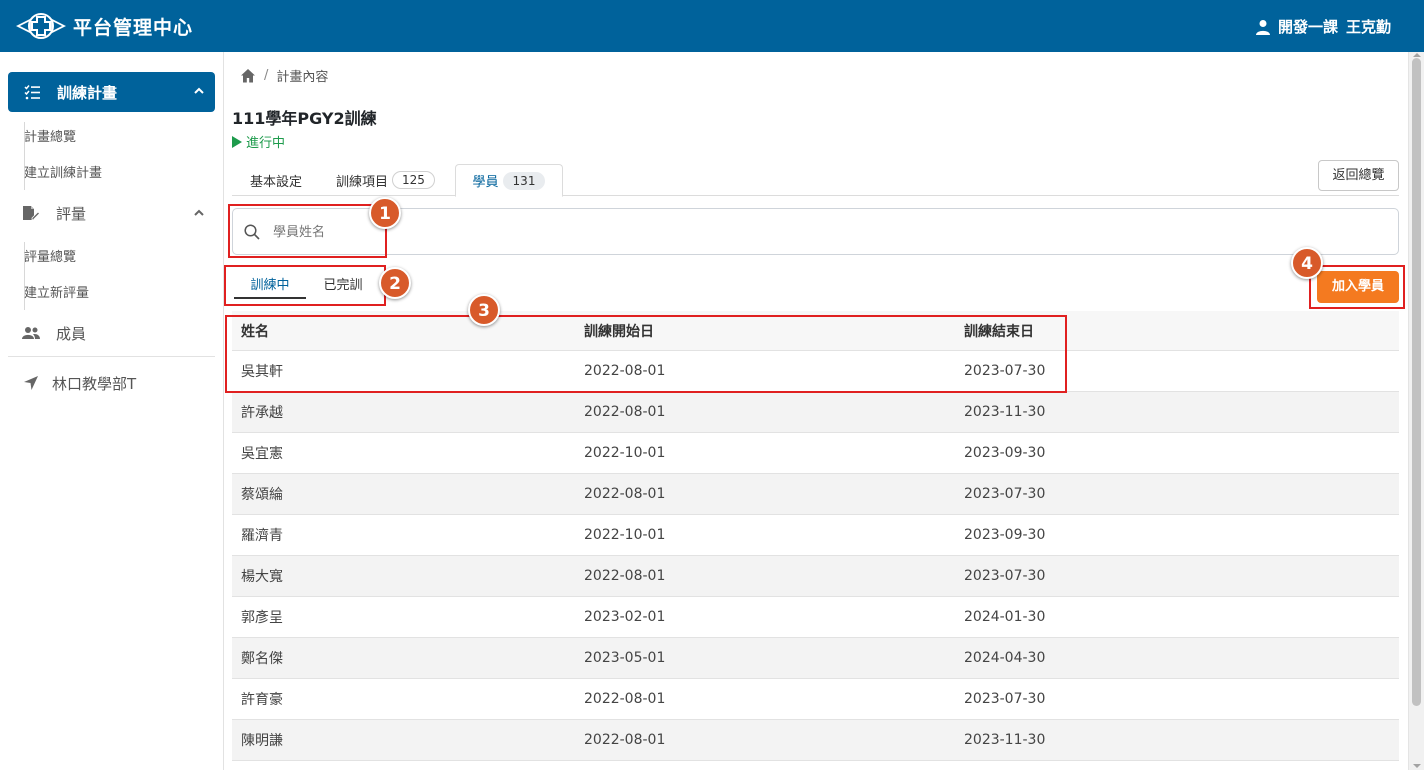  Describe the element at coordinates (304, 118) in the screenshot. I see `page-title: 111學年PGY2訓練` at that location.